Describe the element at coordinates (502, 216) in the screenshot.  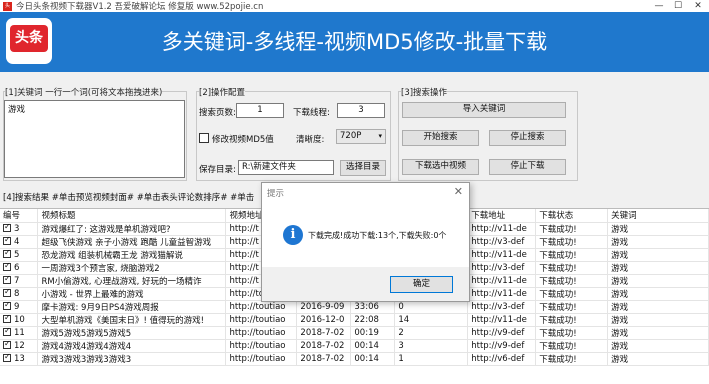
I see `column-header: 下载地址` at that location.